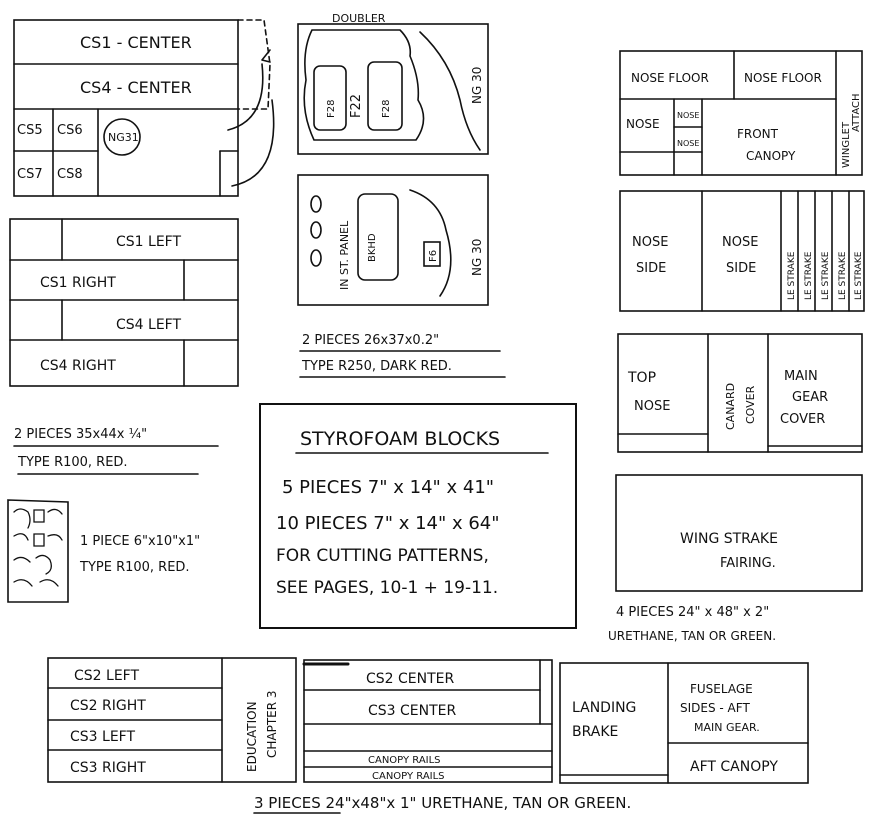 Image resolution: width=884 pixels, height=816 pixels. Describe the element at coordinates (106, 676) in the screenshot. I see `cs2-left-label: CS2 LEFT` at that location.